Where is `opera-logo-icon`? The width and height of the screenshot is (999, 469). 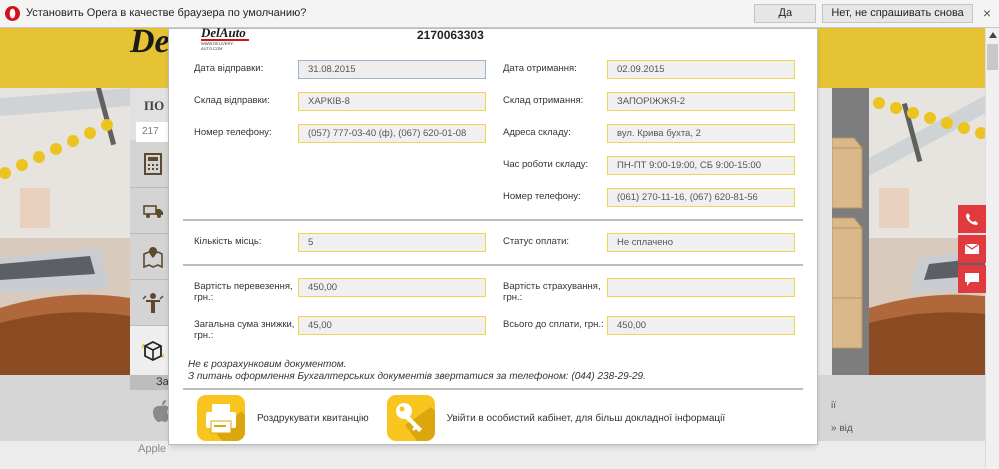
opera-logo-icon is located at coordinates (12, 13).